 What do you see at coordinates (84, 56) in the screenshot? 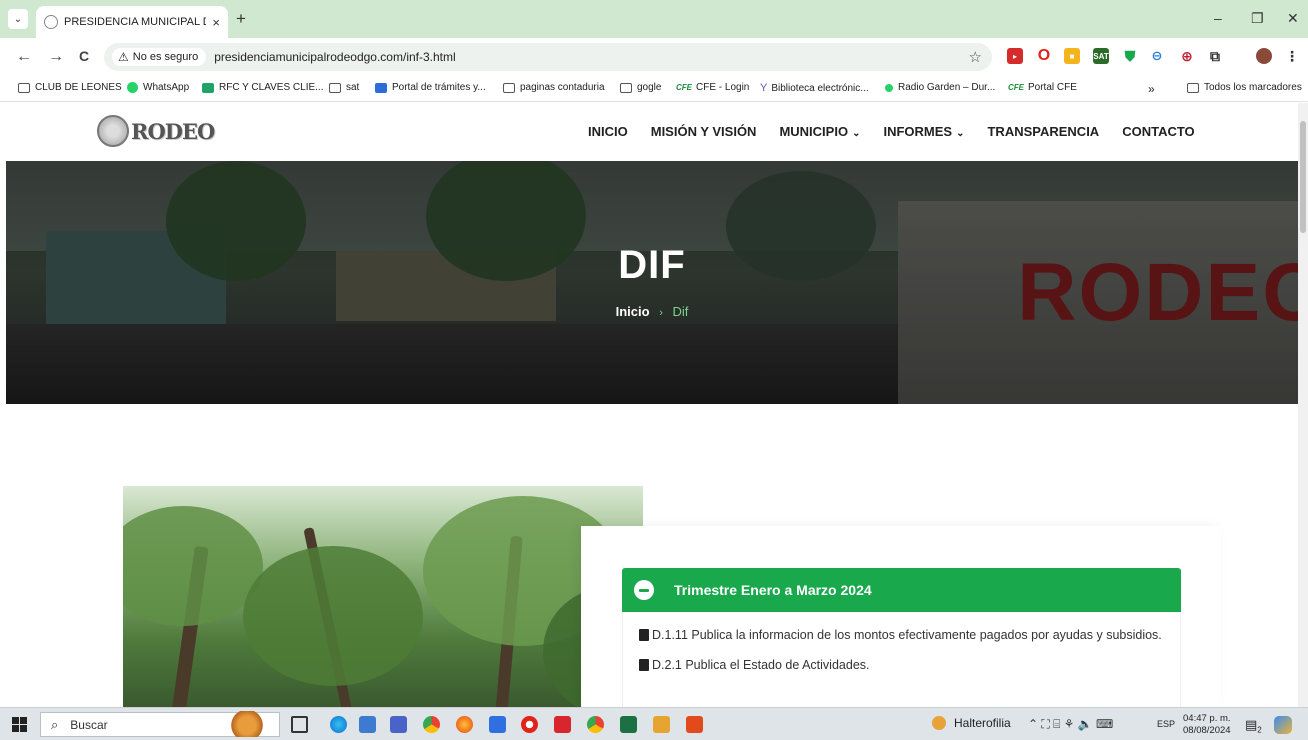
I see `reload-button: C` at bounding box center [84, 56].